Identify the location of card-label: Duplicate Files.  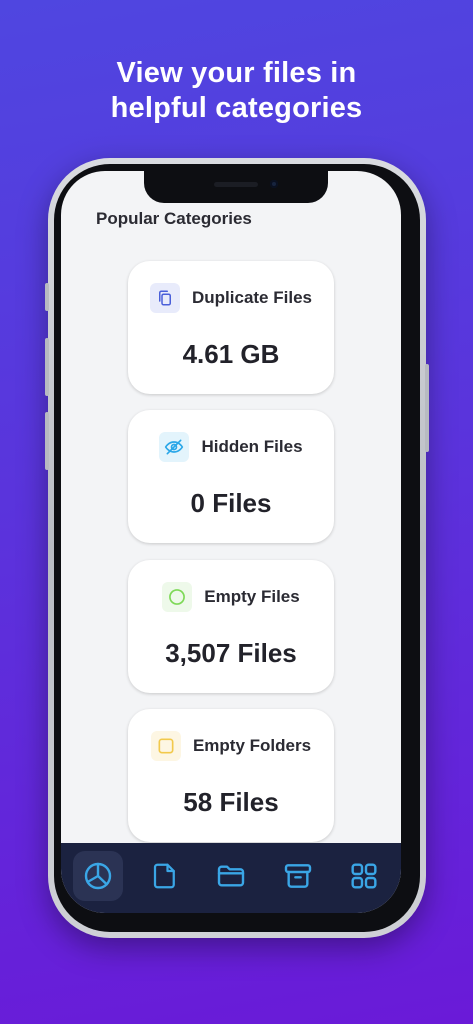
(252, 297).